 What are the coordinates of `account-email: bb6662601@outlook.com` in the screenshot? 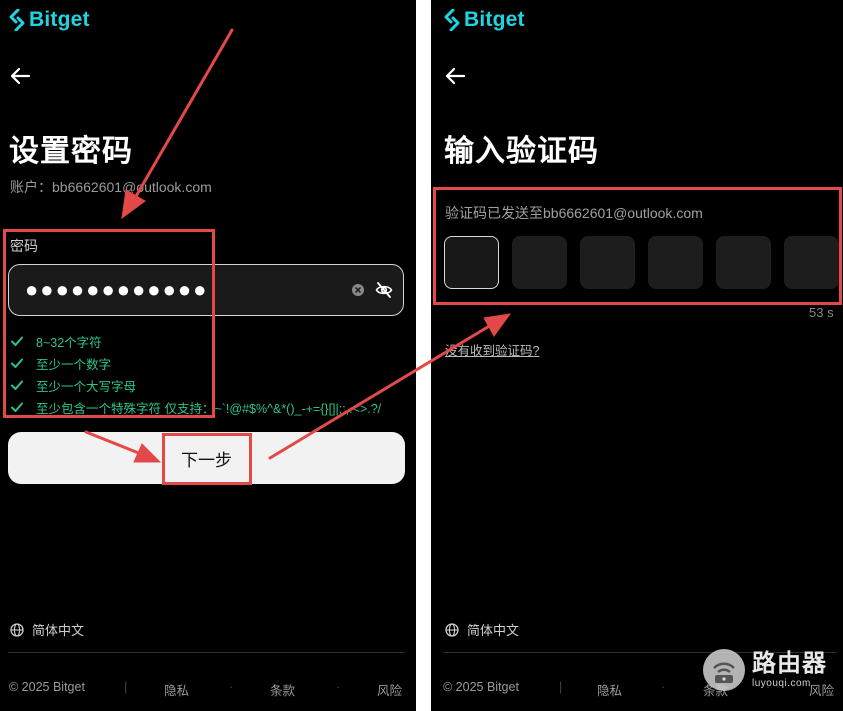 It's located at (132, 187).